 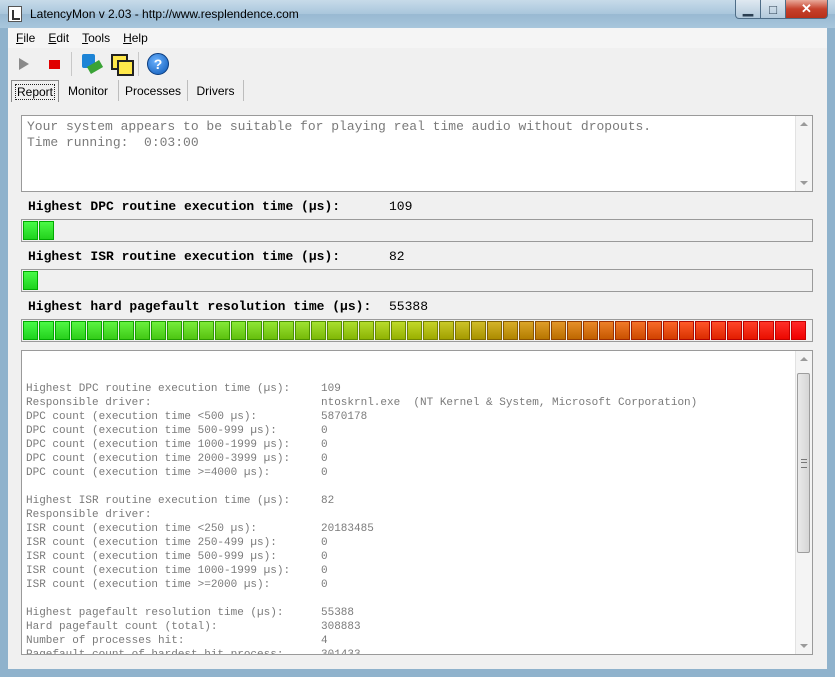 What do you see at coordinates (91, 64) in the screenshot?
I see `driver-button` at bounding box center [91, 64].